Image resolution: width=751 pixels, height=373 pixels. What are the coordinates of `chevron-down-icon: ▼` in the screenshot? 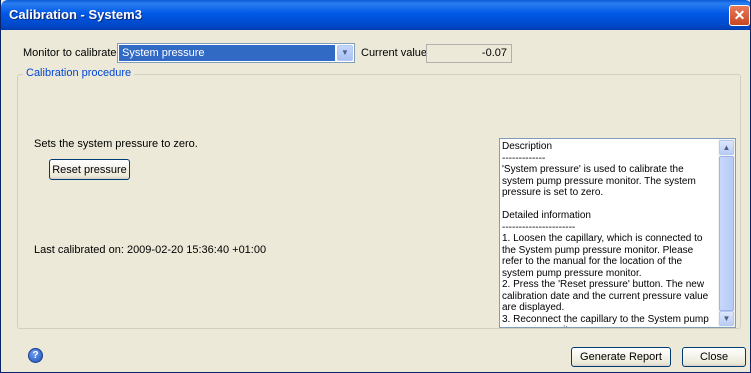 It's located at (345, 53).